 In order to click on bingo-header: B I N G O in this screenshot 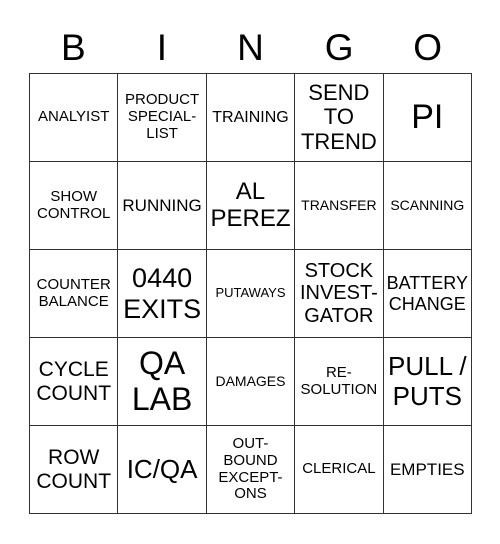, I will do `click(250, 48)`.